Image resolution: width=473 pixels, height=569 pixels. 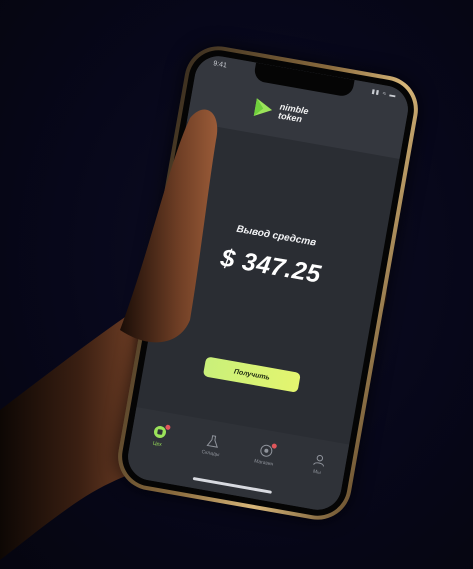 What do you see at coordinates (251, 374) in the screenshot?
I see `receive-button: Получить` at bounding box center [251, 374].